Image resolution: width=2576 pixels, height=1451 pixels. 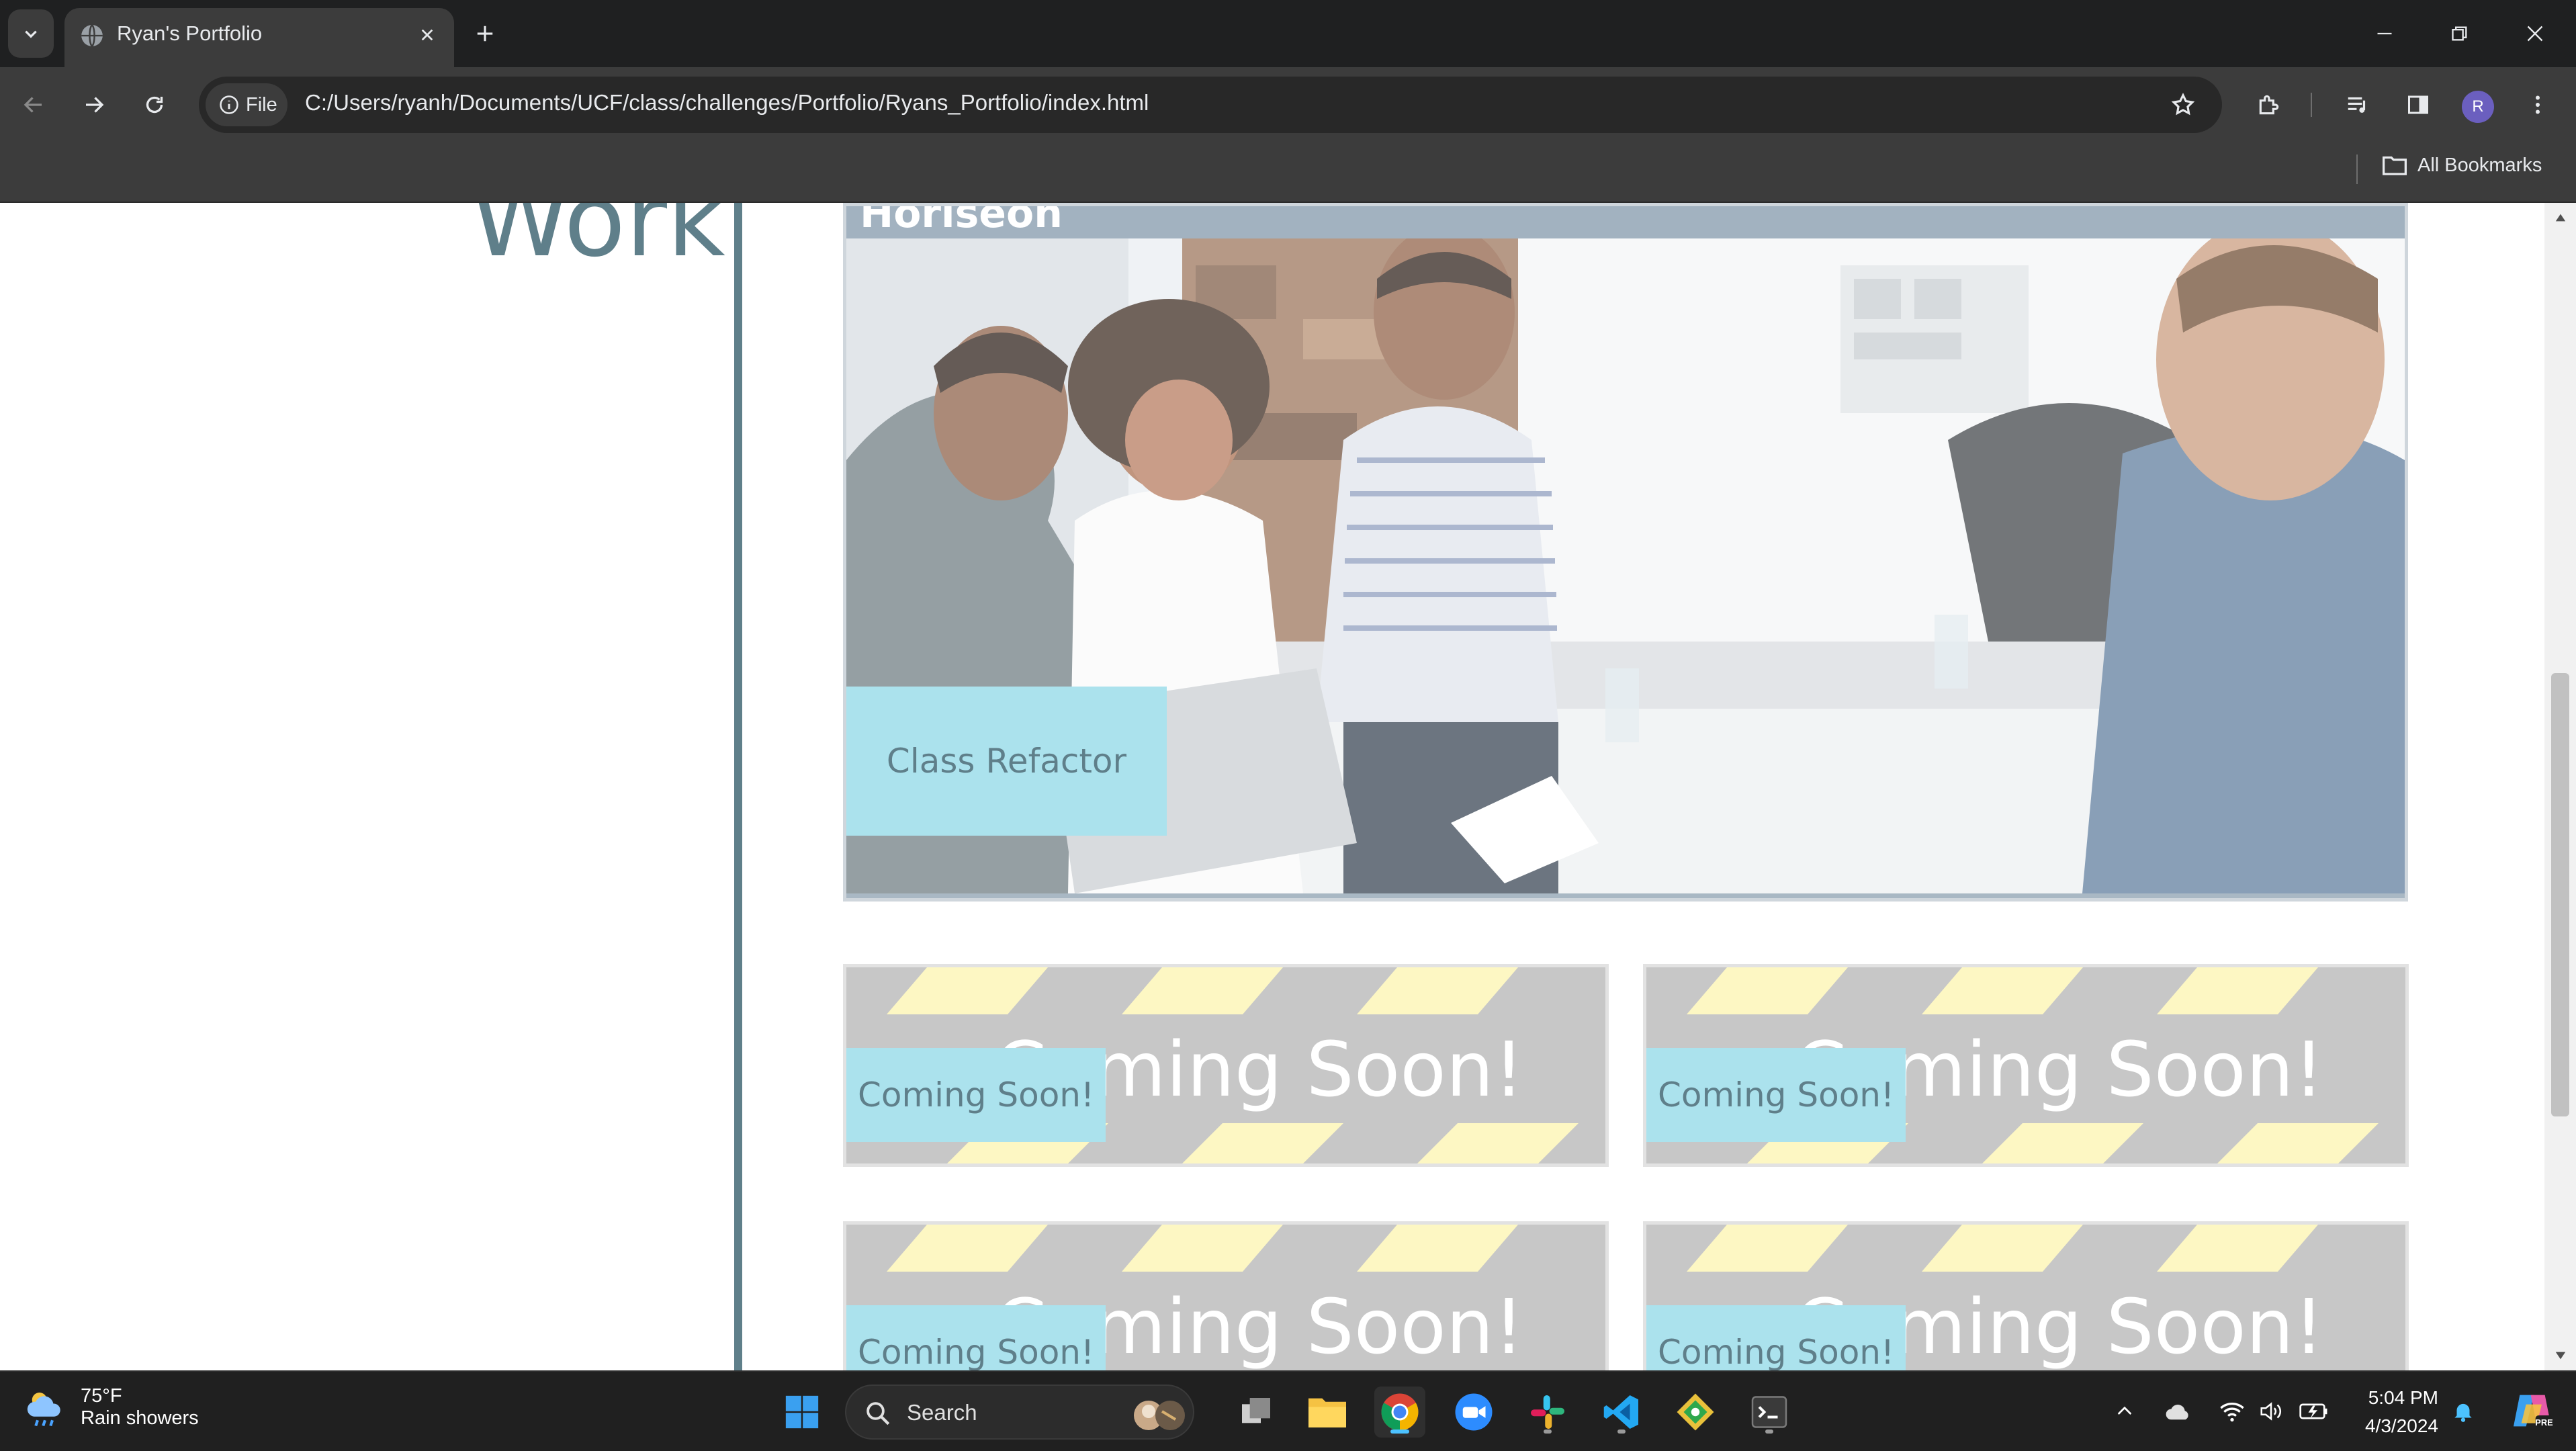 I want to click on battery-charging-icon, so click(x=2313, y=1411).